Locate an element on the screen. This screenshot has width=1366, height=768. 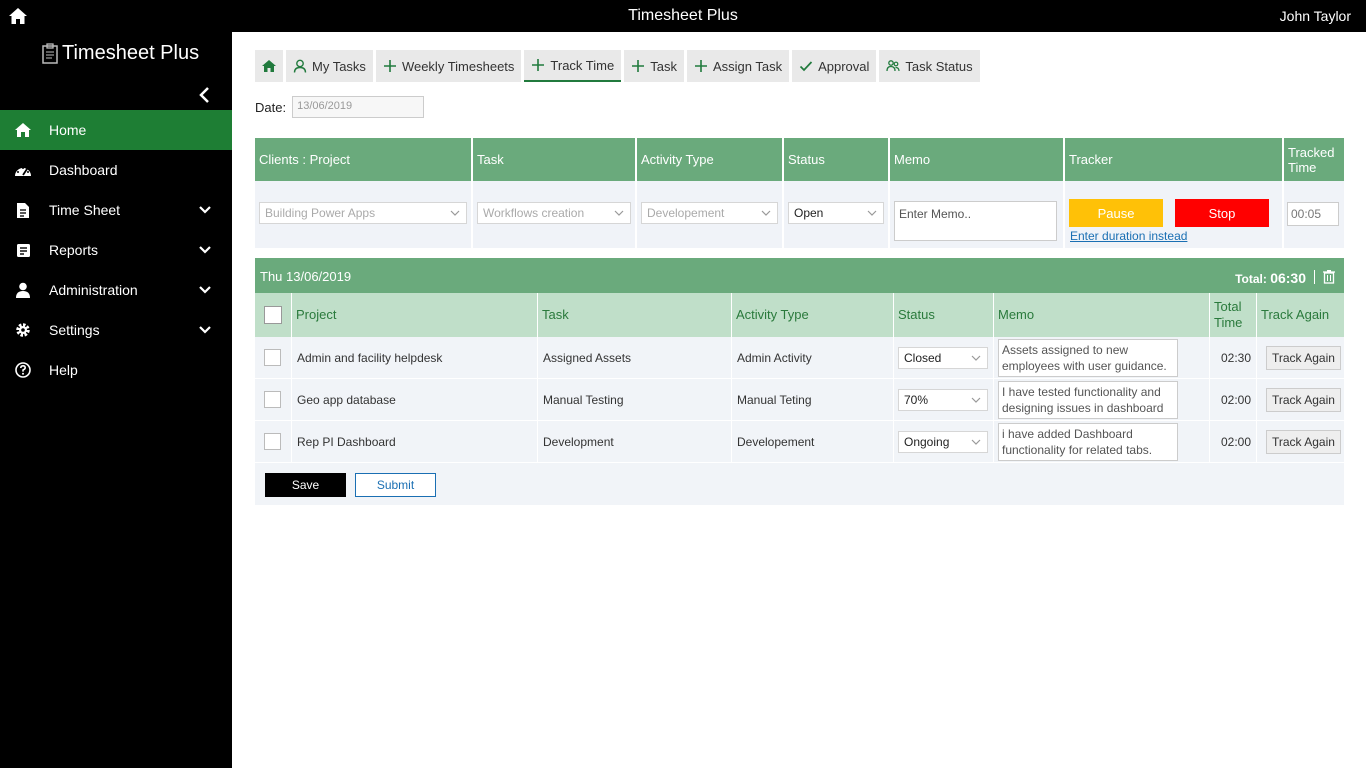
tab-home is located at coordinates (269, 66).